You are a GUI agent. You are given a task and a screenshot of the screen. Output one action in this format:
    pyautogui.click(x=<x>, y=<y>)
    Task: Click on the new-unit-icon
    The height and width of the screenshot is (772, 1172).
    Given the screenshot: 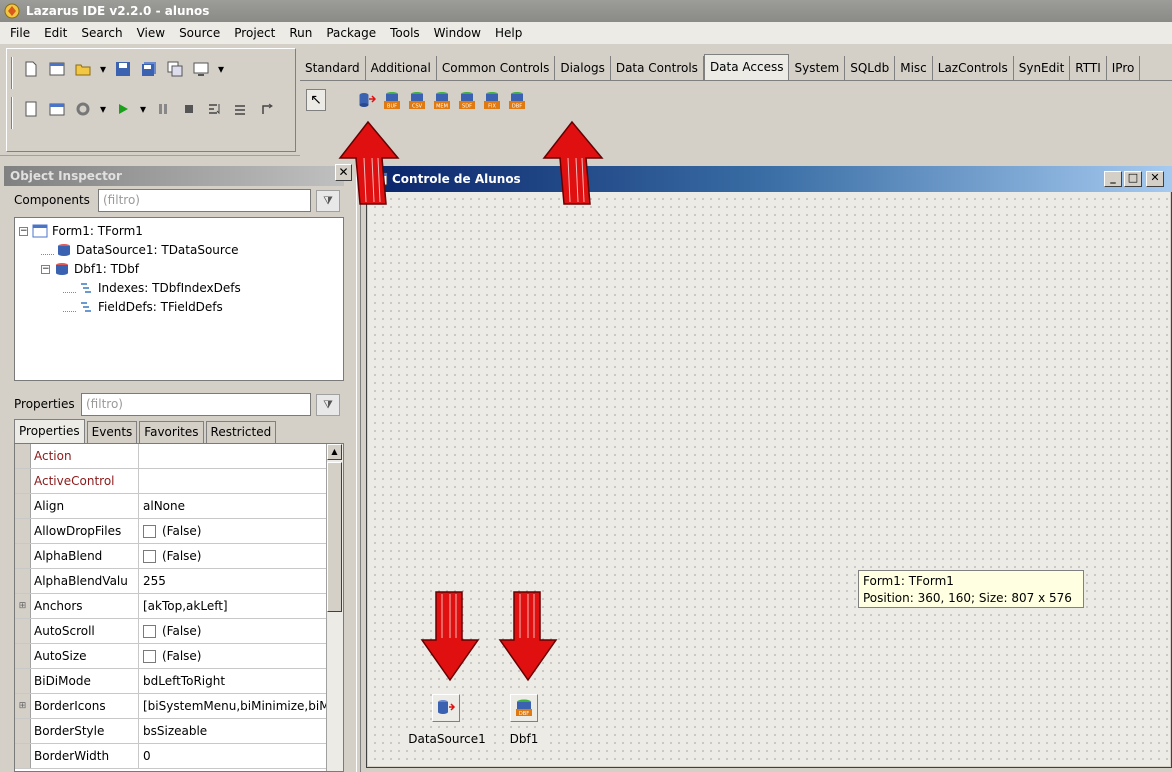 What is the action you would take?
    pyautogui.click(x=31, y=69)
    